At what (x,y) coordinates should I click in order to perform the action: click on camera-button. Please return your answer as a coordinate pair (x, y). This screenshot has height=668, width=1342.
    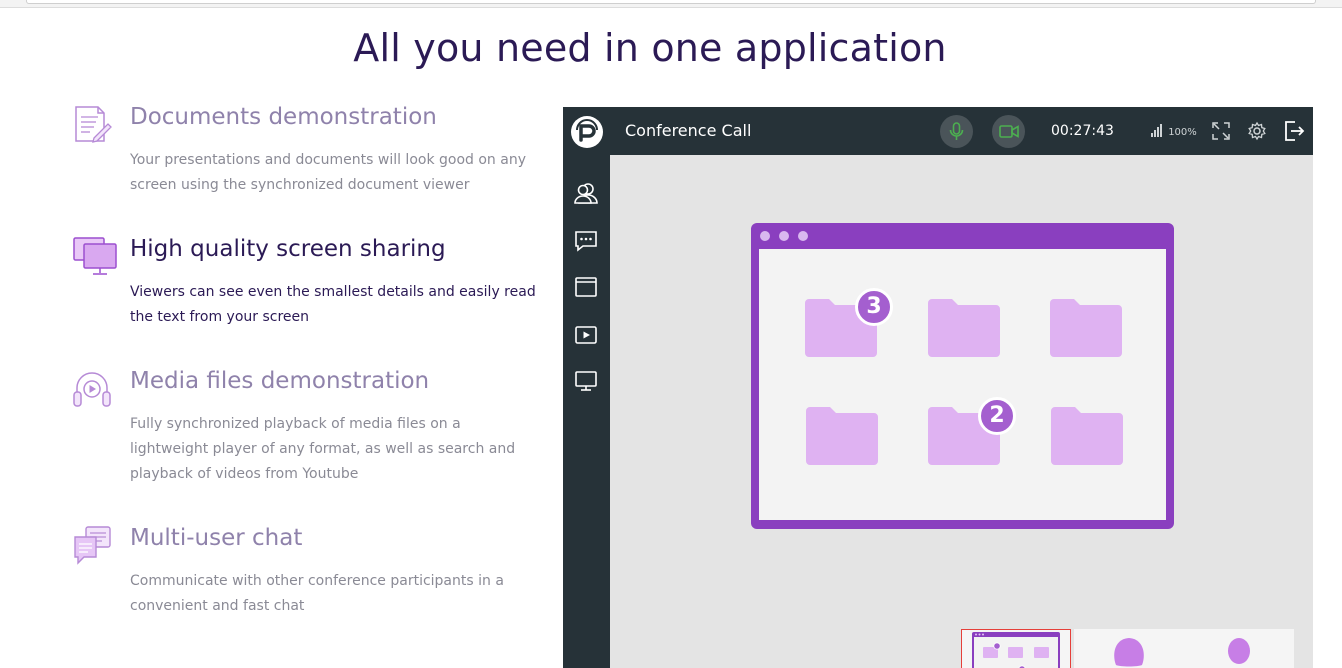
    Looking at the image, I should click on (1008, 131).